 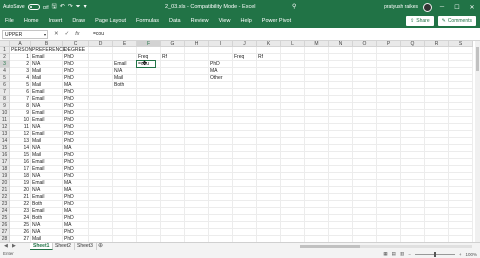 I want to click on tab-review: Review, so click(x=200, y=21).